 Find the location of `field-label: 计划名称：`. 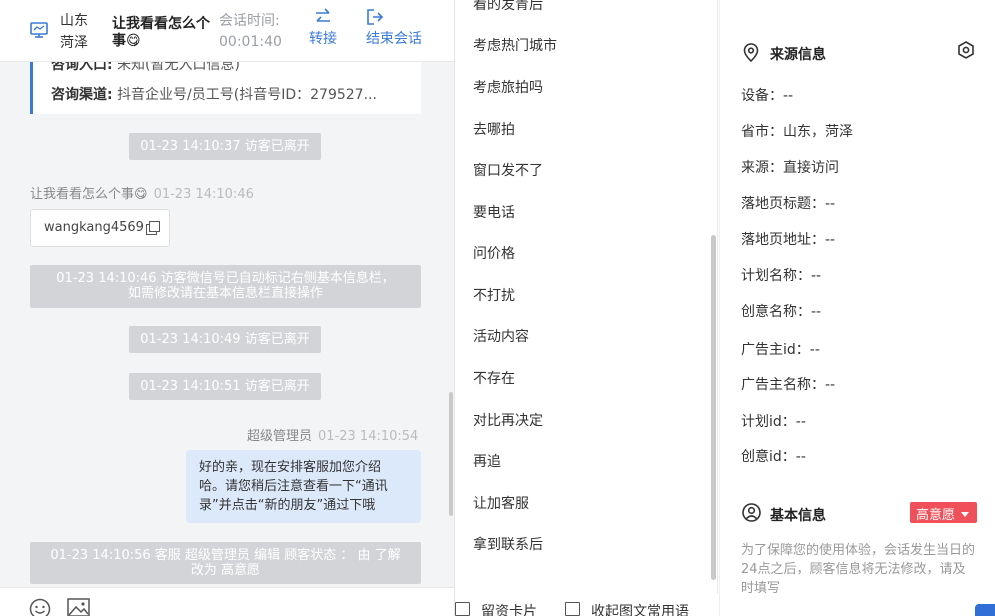

field-label: 计划名称： is located at coordinates (776, 276).